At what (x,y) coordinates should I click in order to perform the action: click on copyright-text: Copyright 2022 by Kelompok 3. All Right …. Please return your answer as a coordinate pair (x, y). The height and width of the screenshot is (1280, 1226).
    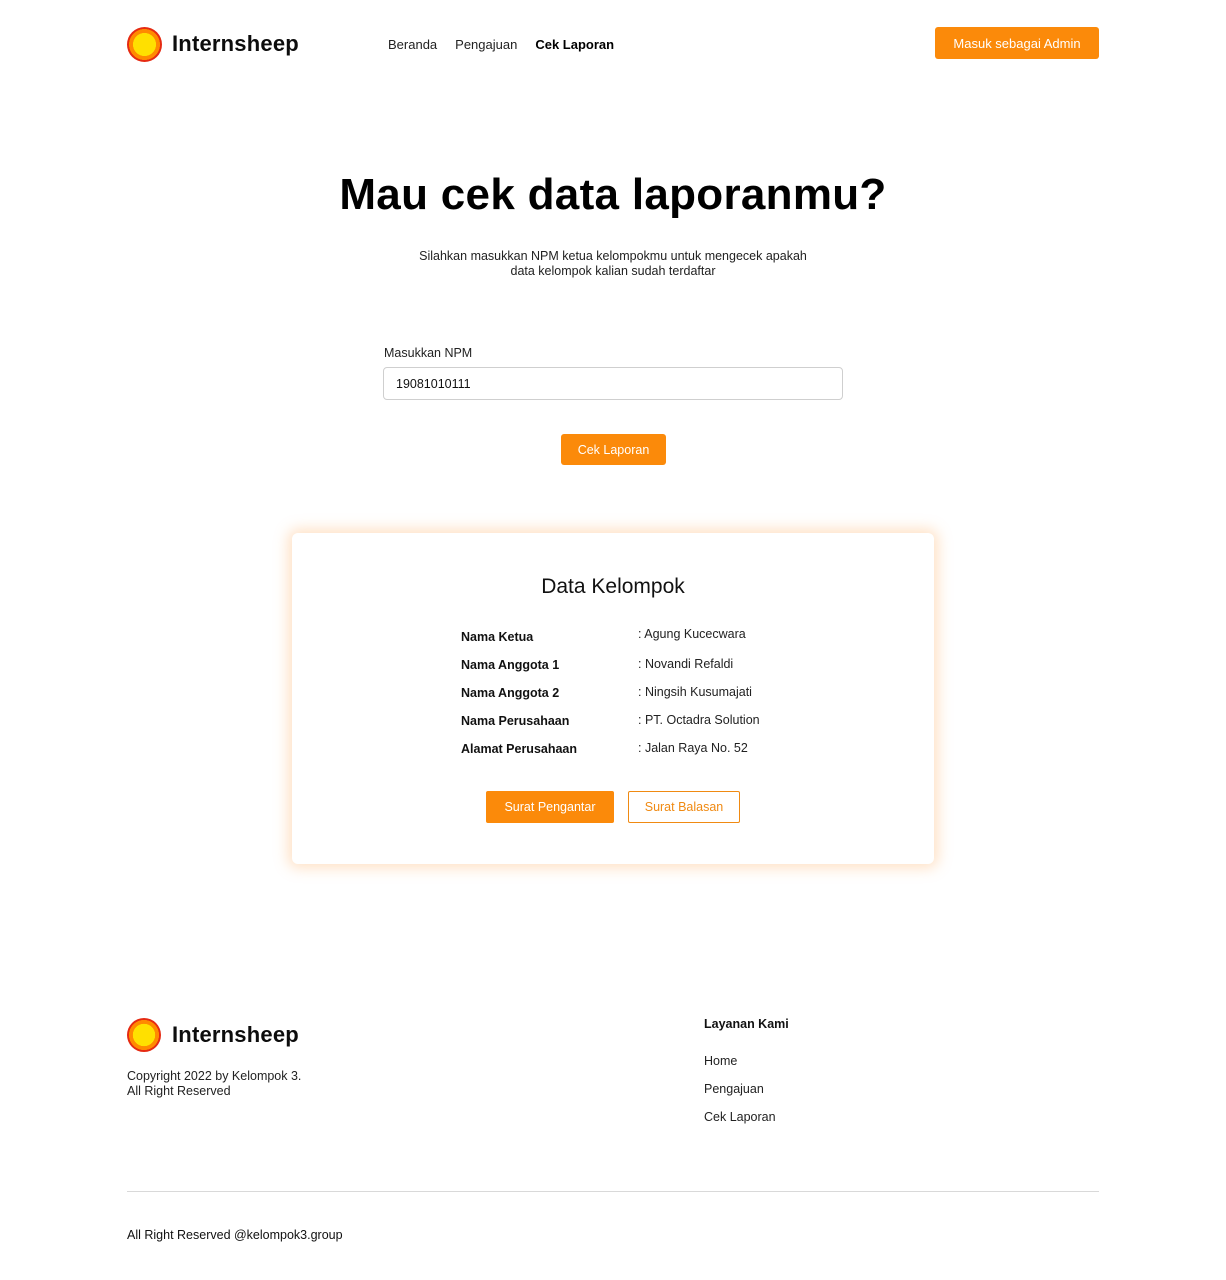
    Looking at the image, I should click on (214, 1083).